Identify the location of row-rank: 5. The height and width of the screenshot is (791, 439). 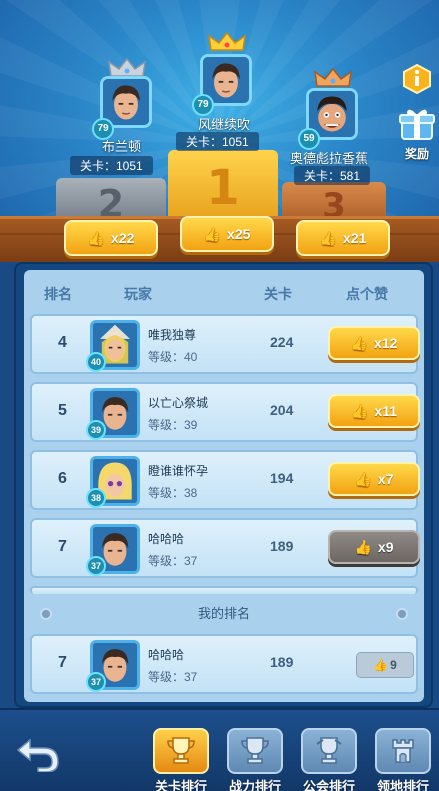
(62, 410).